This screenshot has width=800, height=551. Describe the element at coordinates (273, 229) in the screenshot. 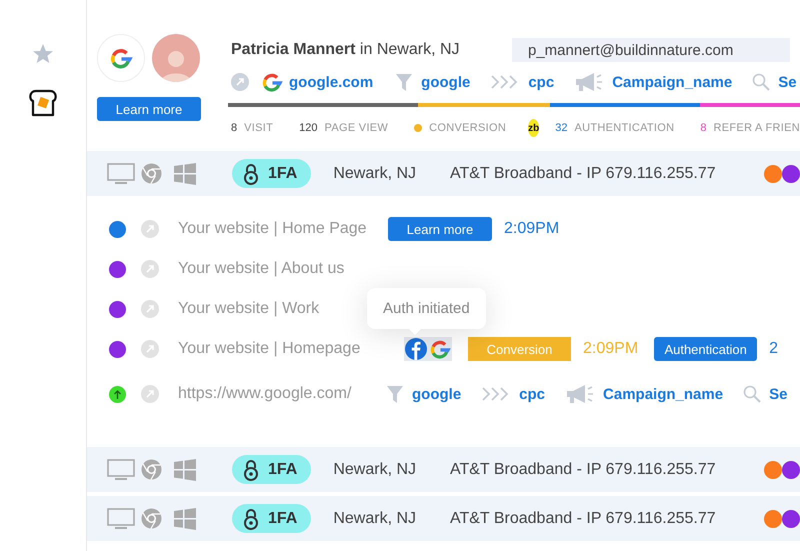

I see `page-title: Your website | Home Page` at that location.